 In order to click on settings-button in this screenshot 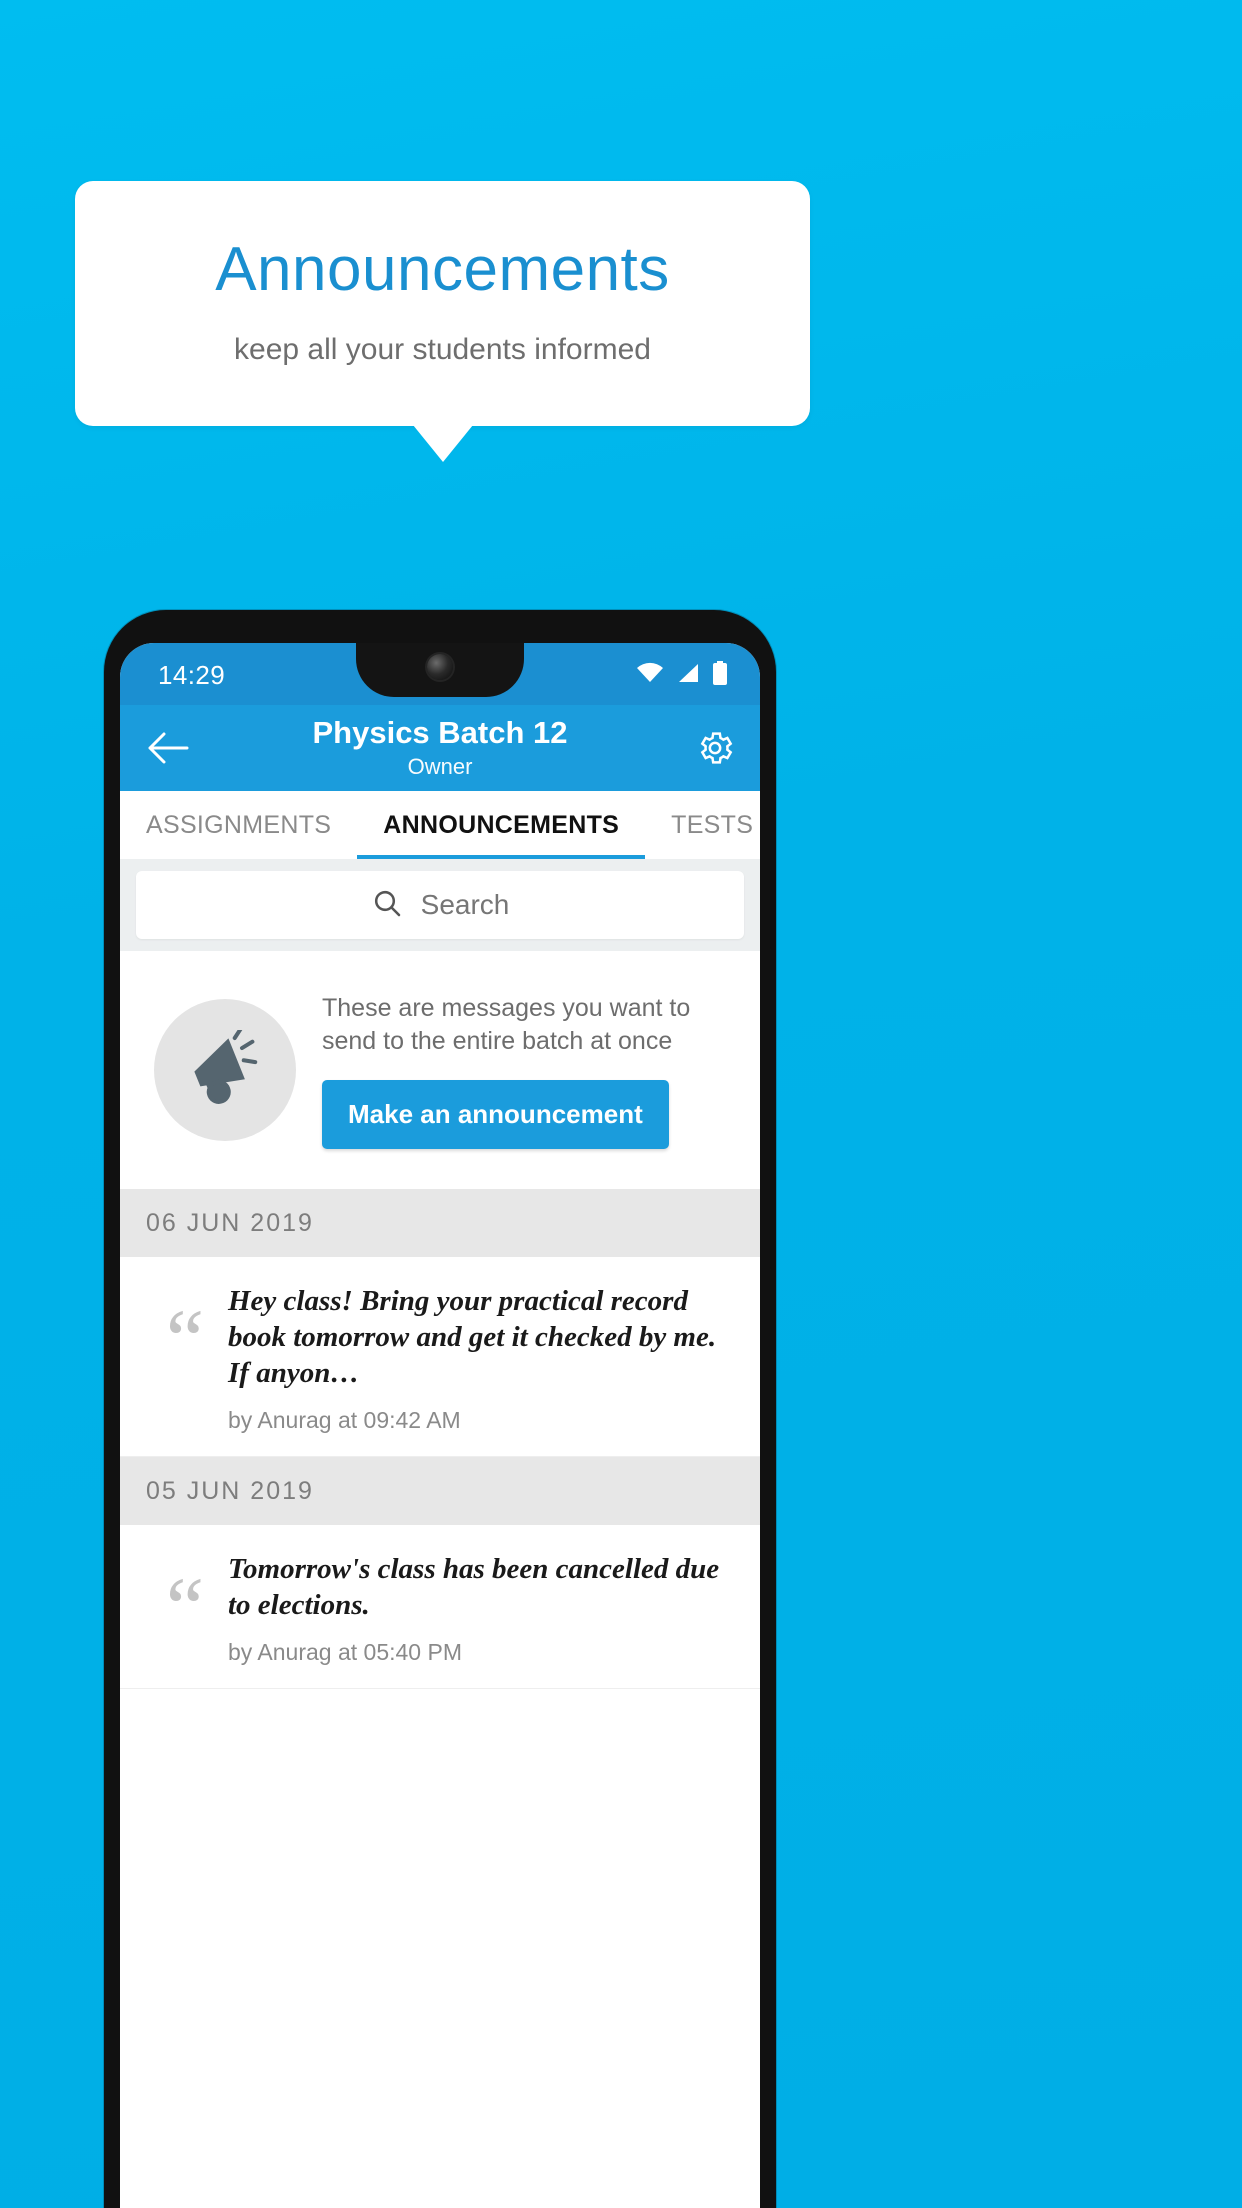, I will do `click(715, 748)`.